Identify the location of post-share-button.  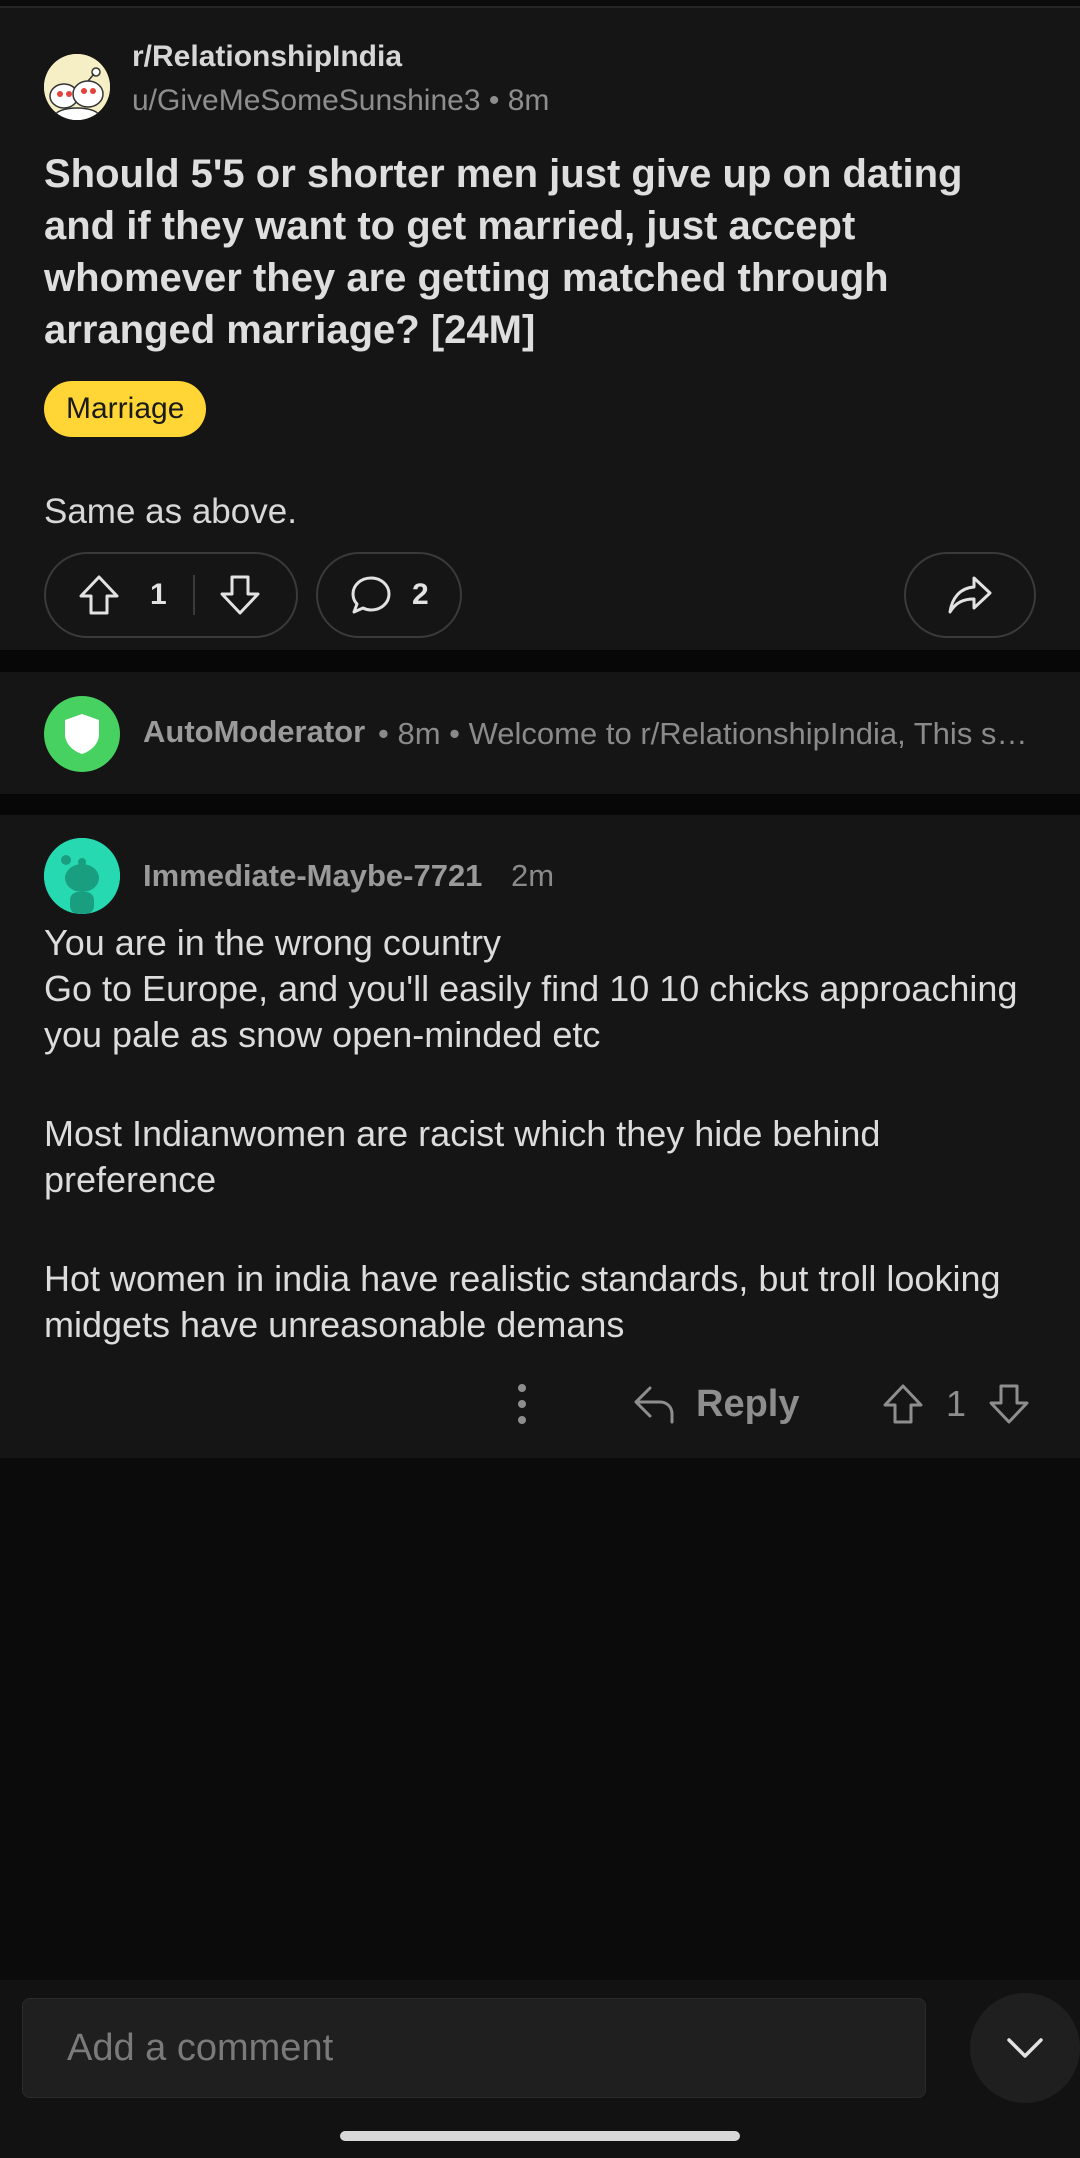
(970, 595).